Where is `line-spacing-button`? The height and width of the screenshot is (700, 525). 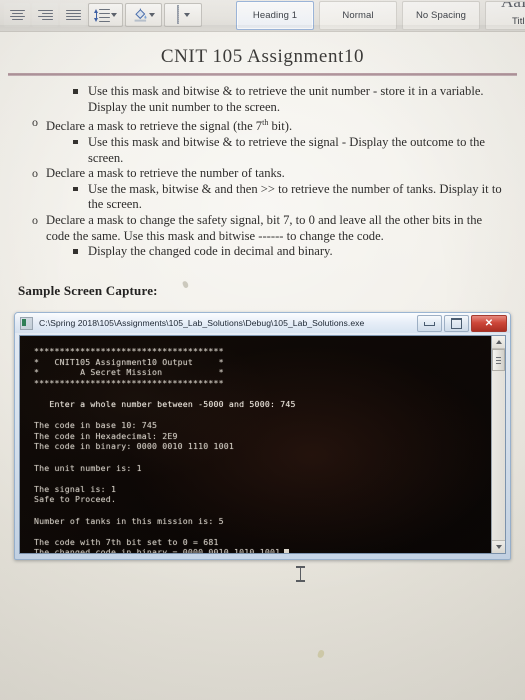 line-spacing-button is located at coordinates (105, 15).